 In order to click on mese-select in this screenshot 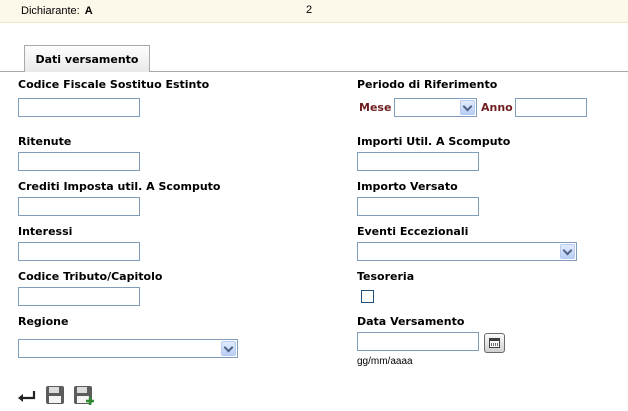, I will do `click(435, 107)`.